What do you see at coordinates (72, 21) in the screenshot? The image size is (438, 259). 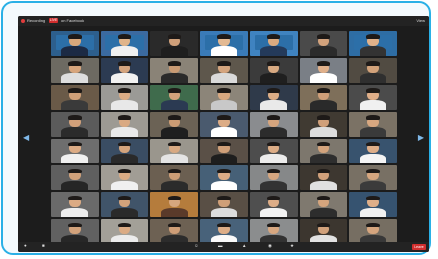 I see `live-status-dropdown: on Facebook` at bounding box center [72, 21].